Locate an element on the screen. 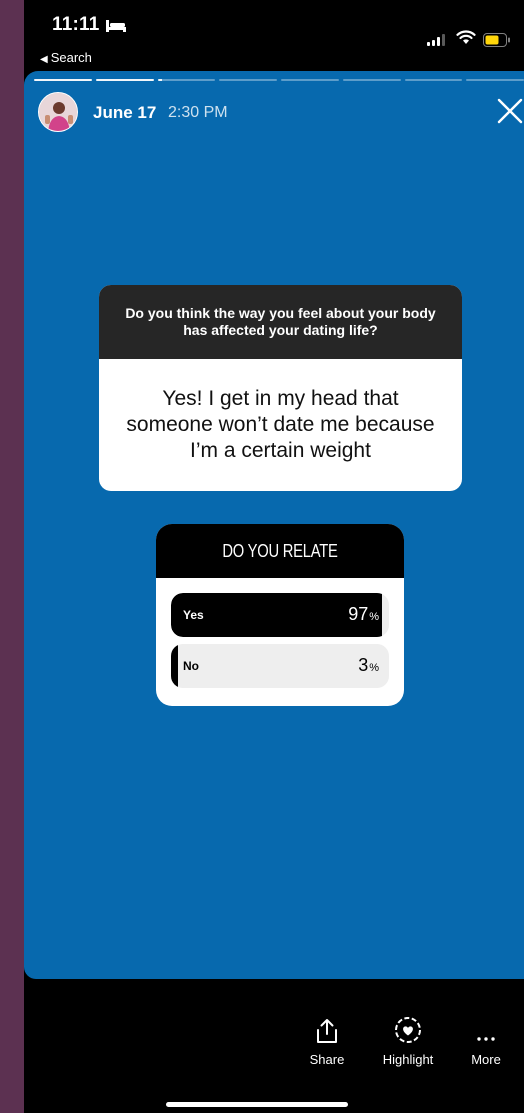  cellular-signal-icon is located at coordinates (436, 40).